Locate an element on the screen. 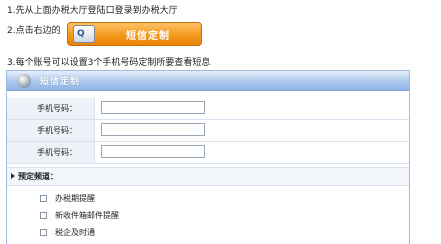 This screenshot has width=441, height=244. phone-row-3: 手机号码： is located at coordinates (208, 153).